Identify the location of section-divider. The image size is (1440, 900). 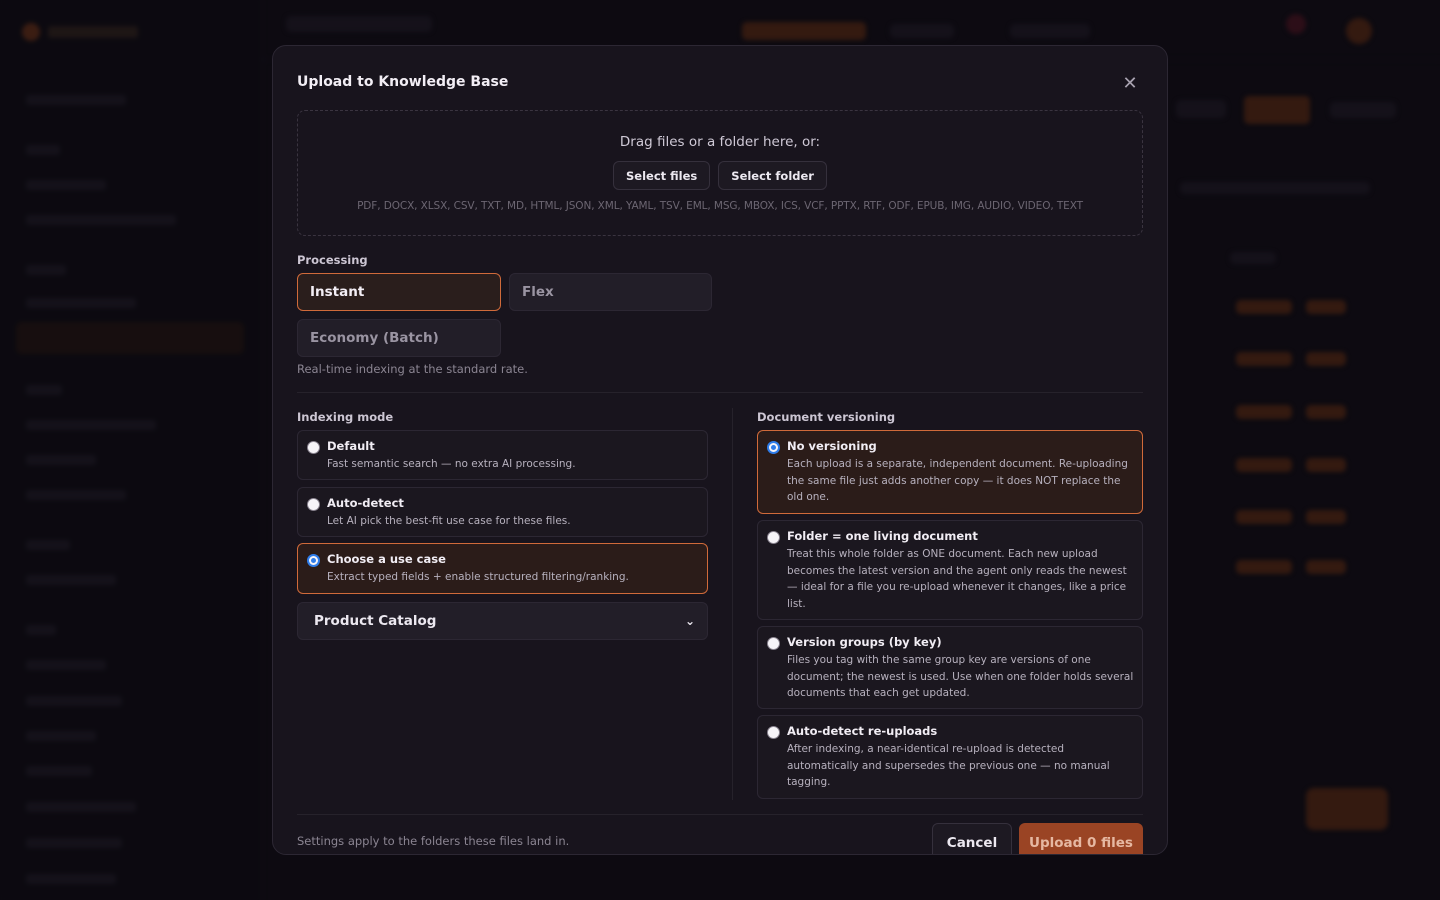
(720, 392).